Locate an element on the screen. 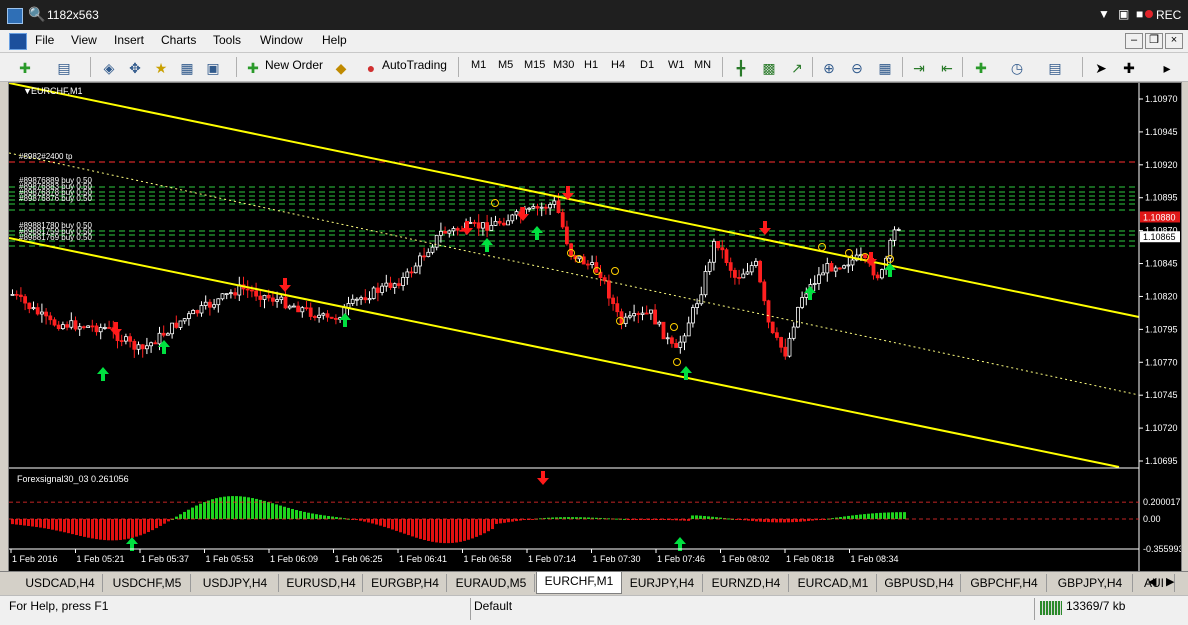 The image size is (1188, 625). camera-icon: ▣ is located at coordinates (1123, 14).